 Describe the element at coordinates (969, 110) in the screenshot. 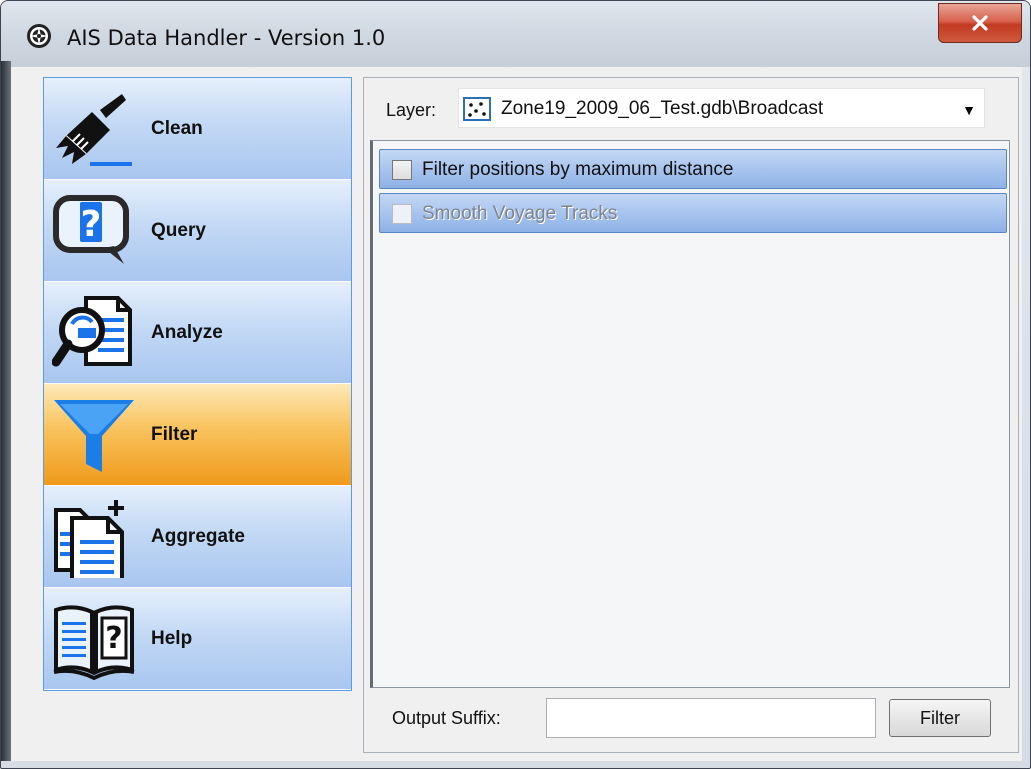

I see `dropdown-arrow-icon: ▼` at that location.